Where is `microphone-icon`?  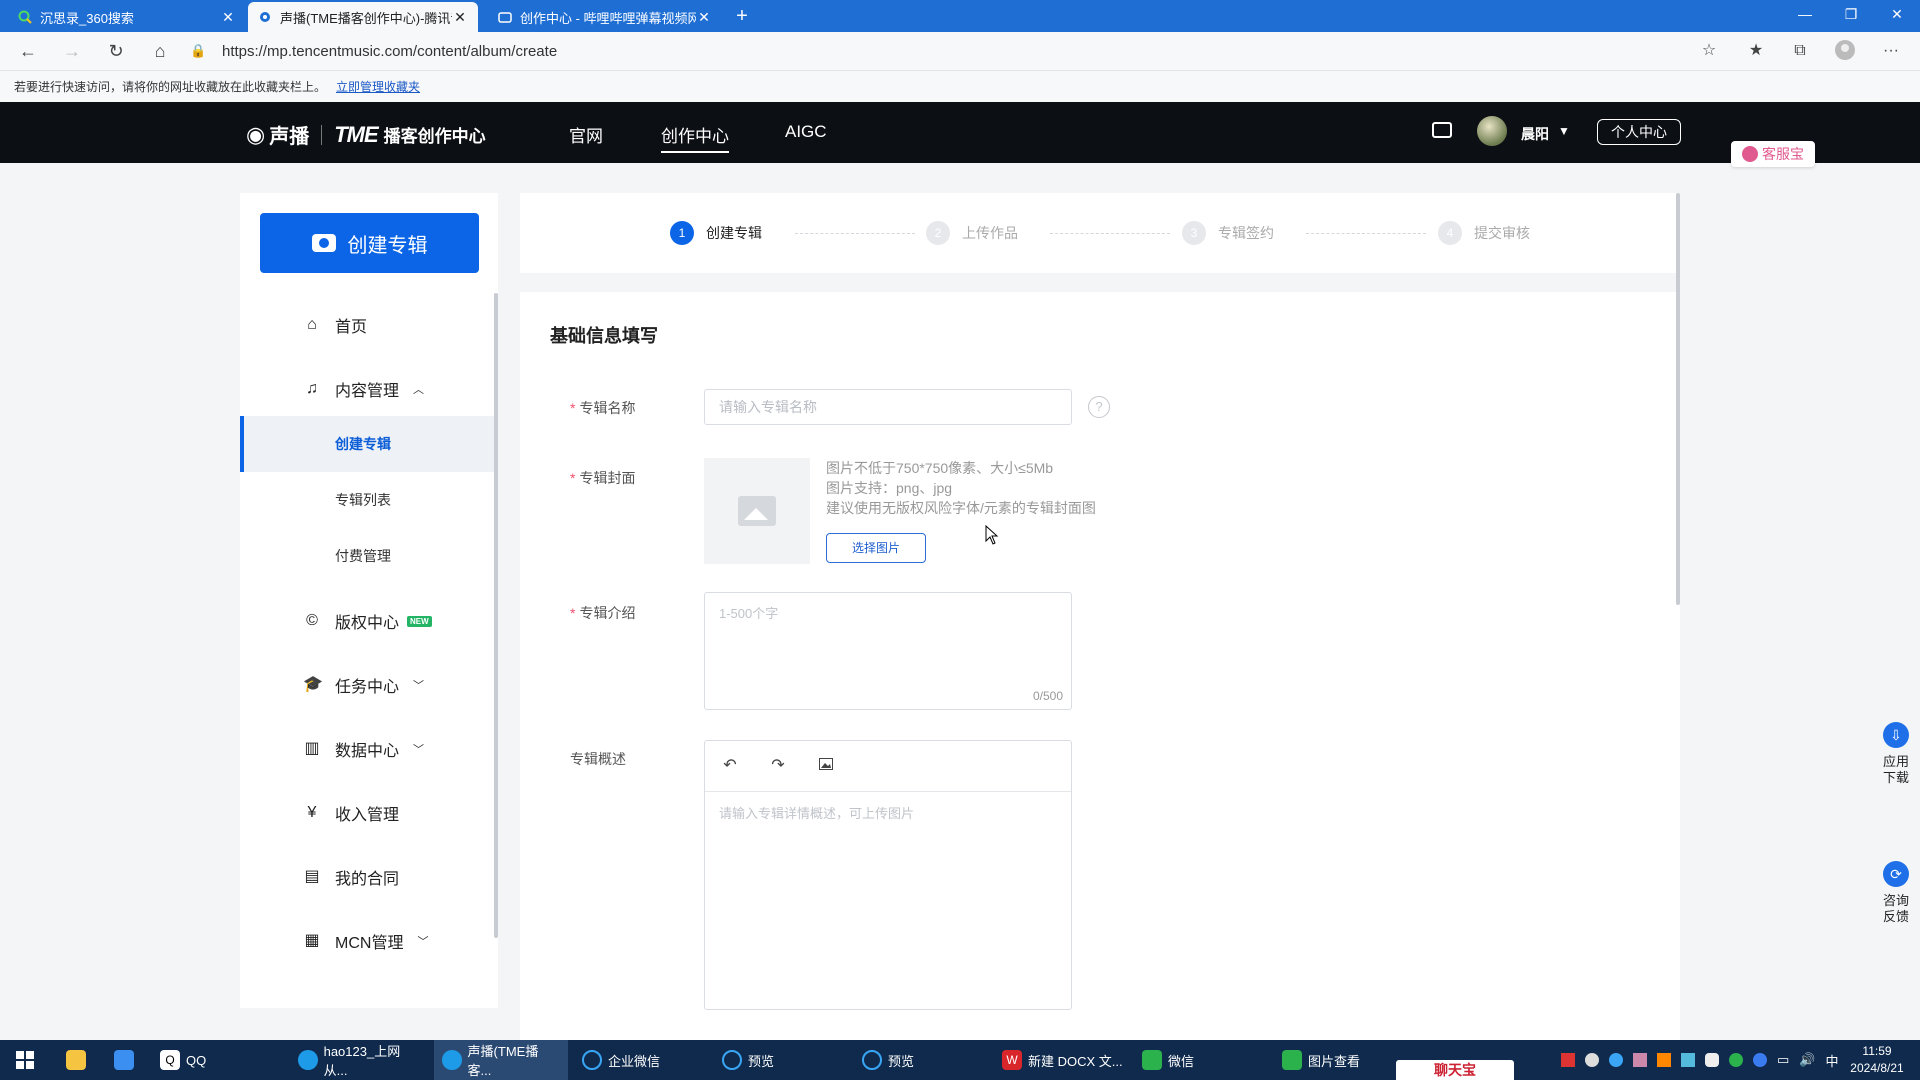
microphone-icon is located at coordinates (1712, 1060).